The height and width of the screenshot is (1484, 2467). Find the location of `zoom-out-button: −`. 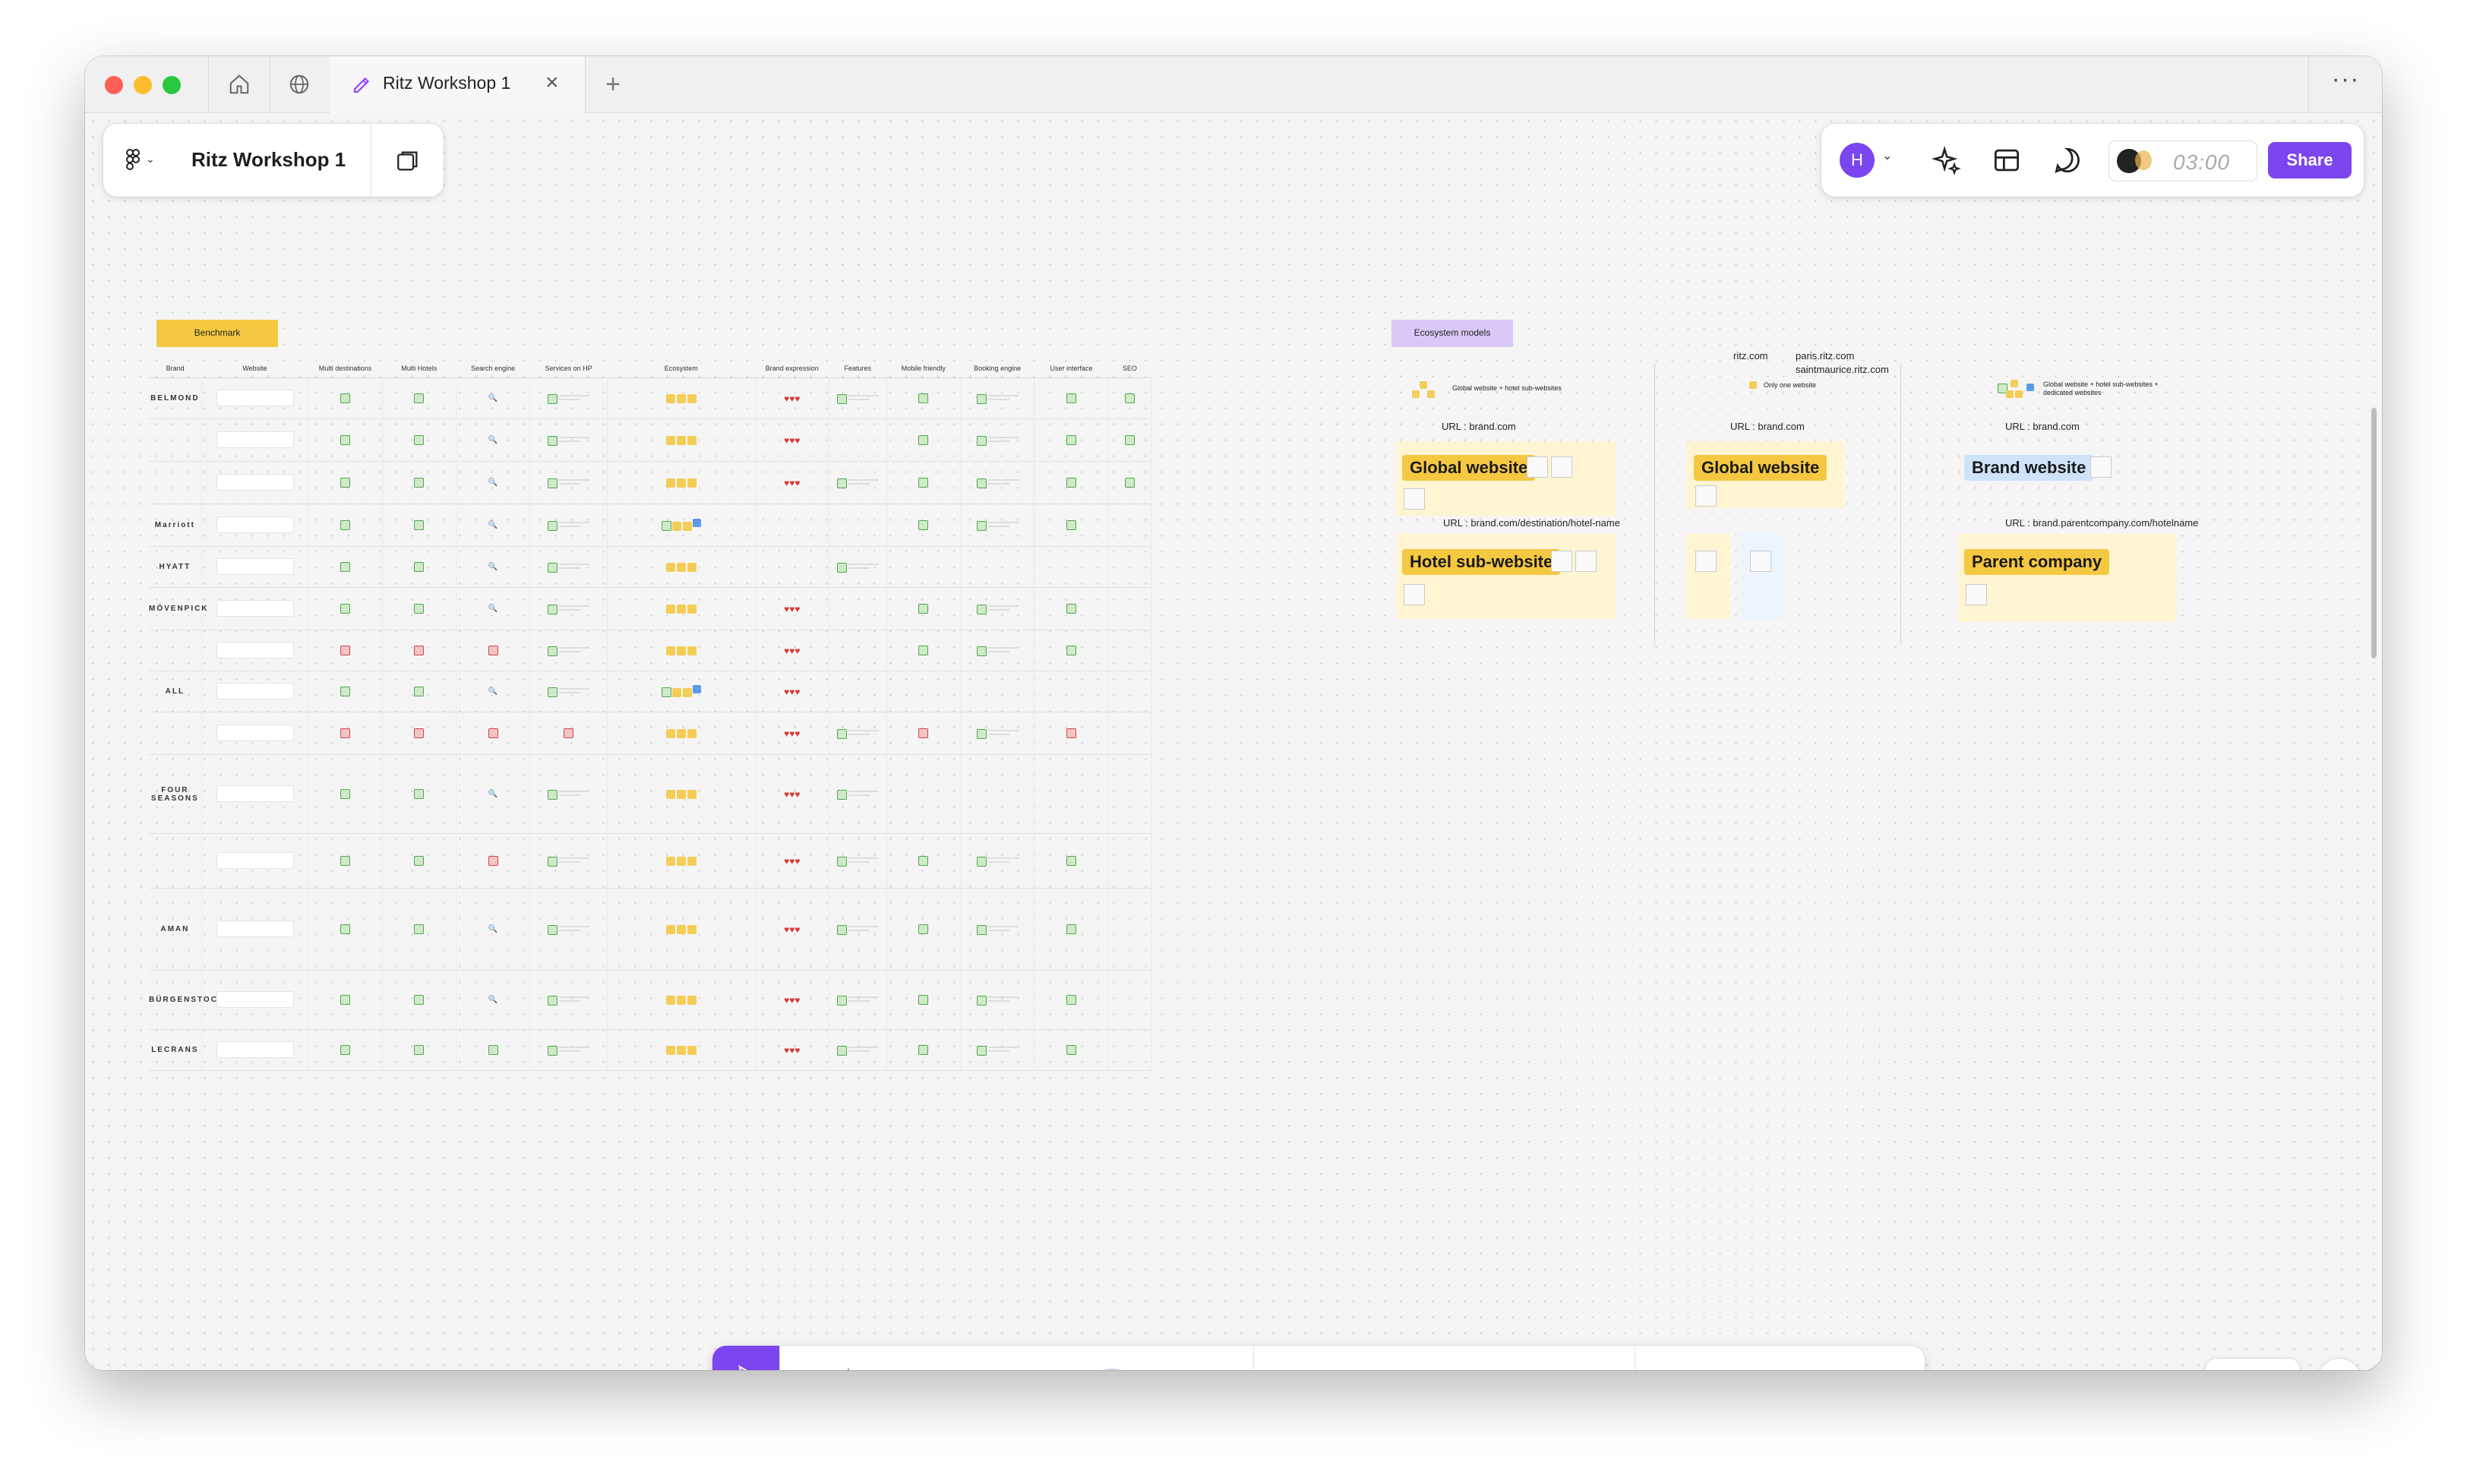

zoom-out-button: − is located at coordinates (2229, 1364).